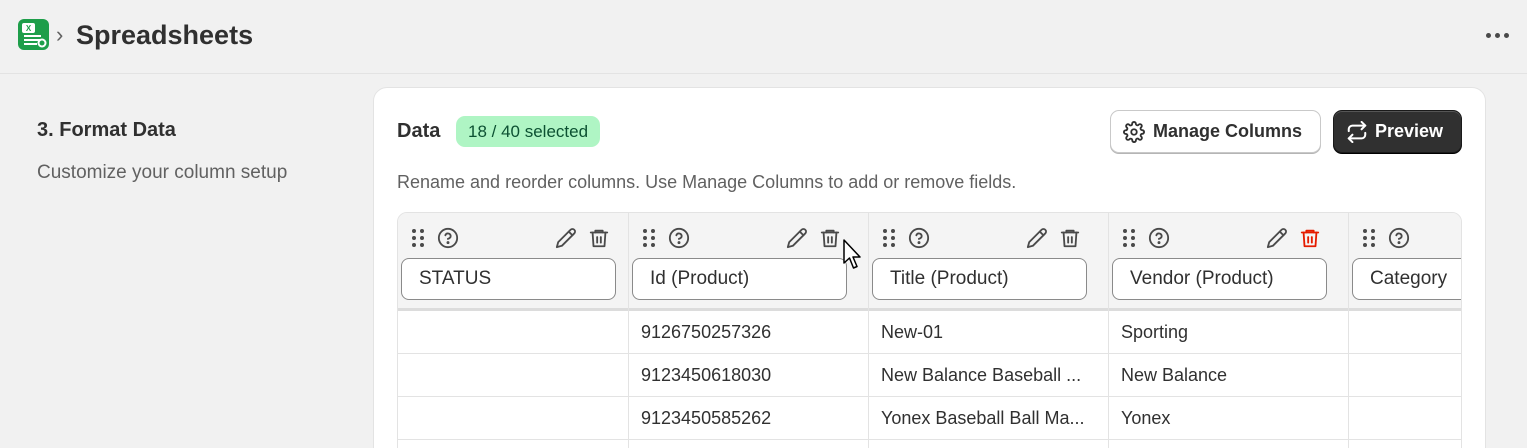  I want to click on table-cell: New-01, so click(988, 332).